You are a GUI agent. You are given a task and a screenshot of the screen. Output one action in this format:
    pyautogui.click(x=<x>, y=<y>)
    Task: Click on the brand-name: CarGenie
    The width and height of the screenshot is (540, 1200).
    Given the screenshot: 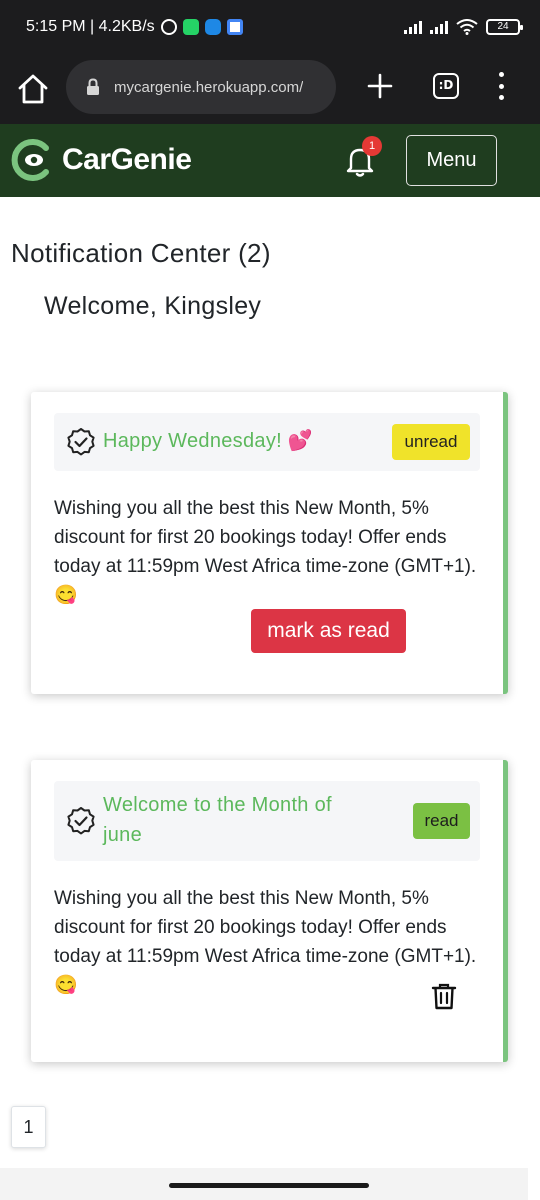 What is the action you would take?
    pyautogui.click(x=127, y=159)
    